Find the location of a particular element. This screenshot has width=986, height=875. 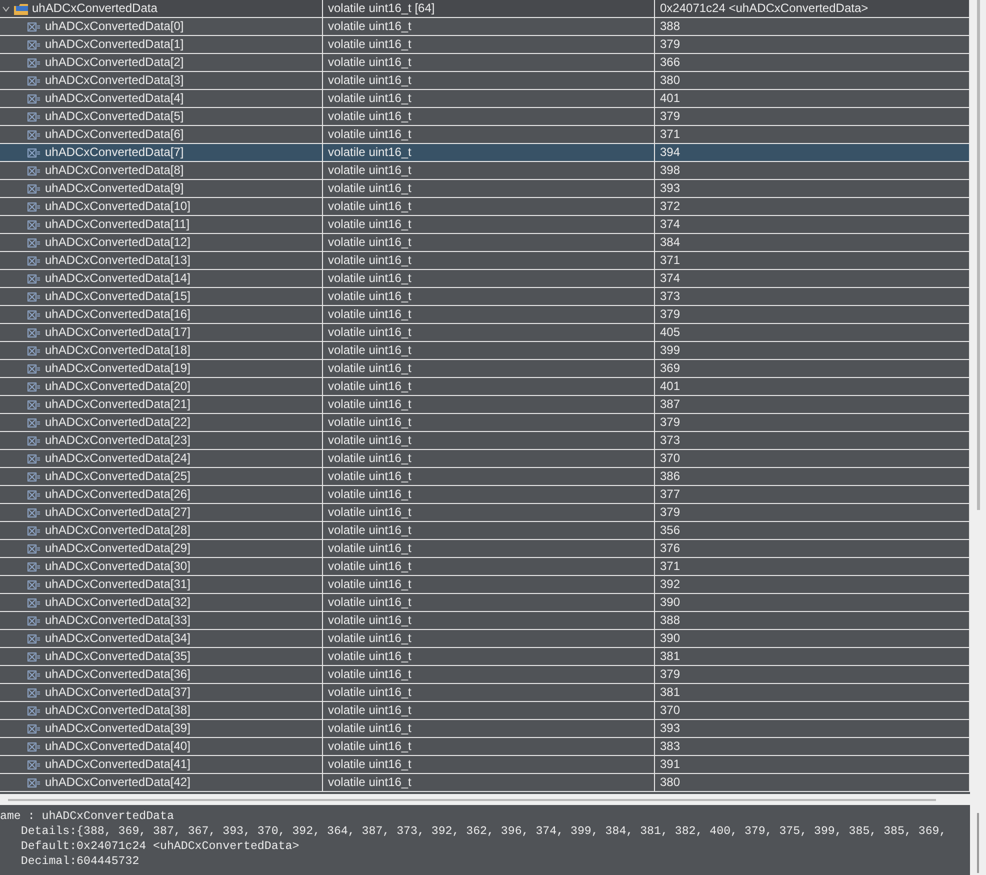

variable-name: uhADCxConvertedData[42] is located at coordinates (117, 782).